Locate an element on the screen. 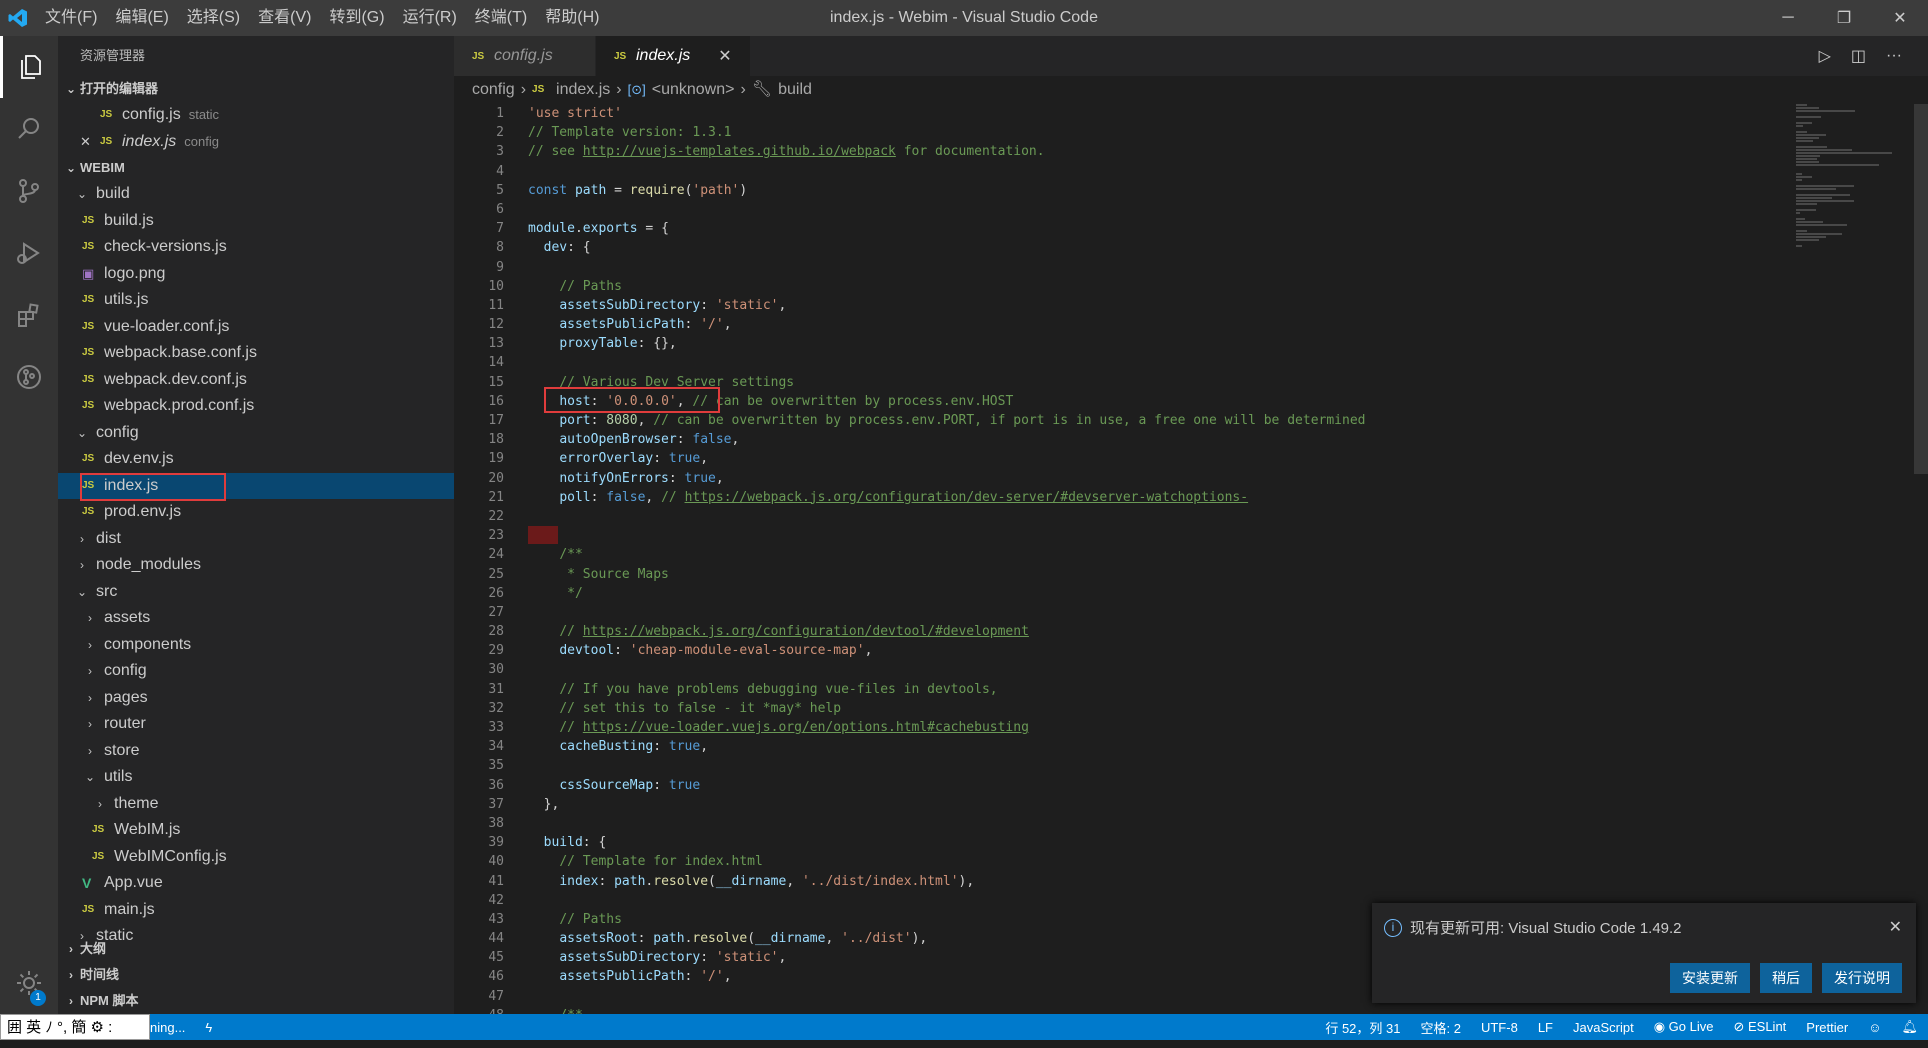  breadcrumb-item: config is located at coordinates (493, 90).